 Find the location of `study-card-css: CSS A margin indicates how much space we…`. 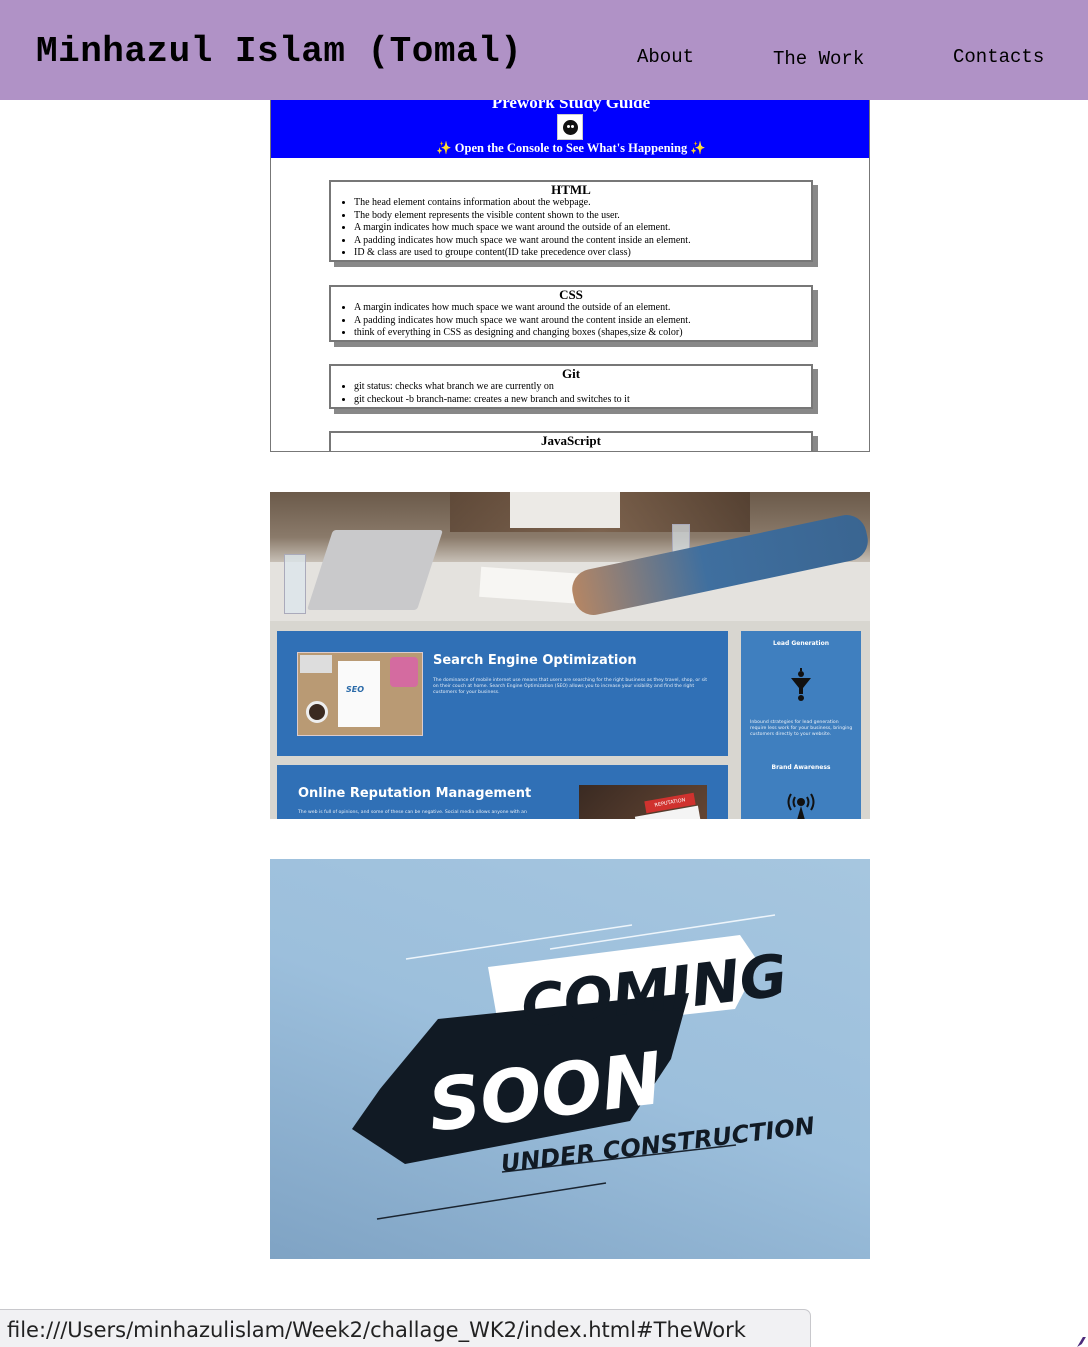

study-card-css: CSS A margin indicates how much space we… is located at coordinates (571, 313).